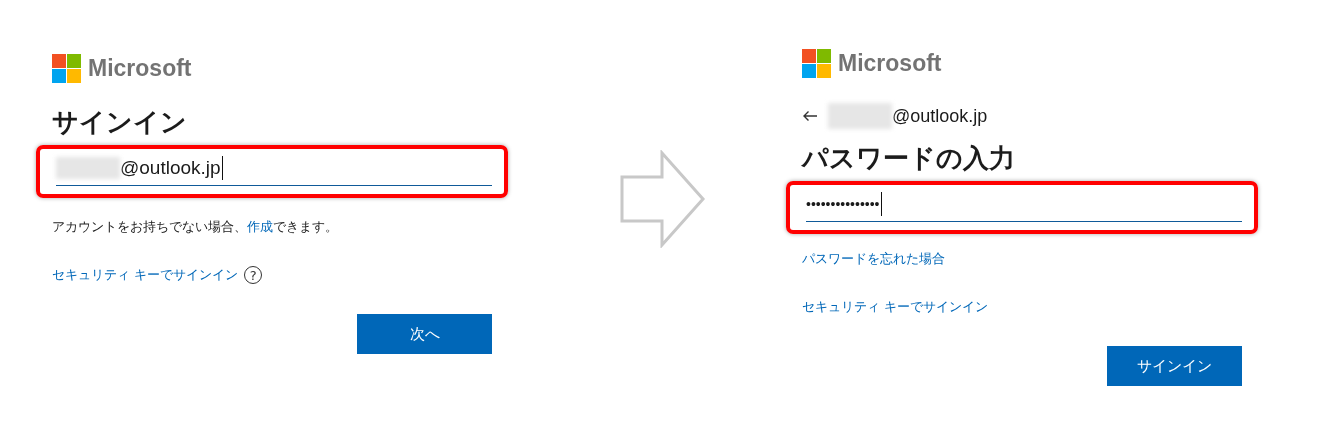  What do you see at coordinates (1024, 204) in the screenshot?
I see `password-field: •••••••••••••••` at bounding box center [1024, 204].